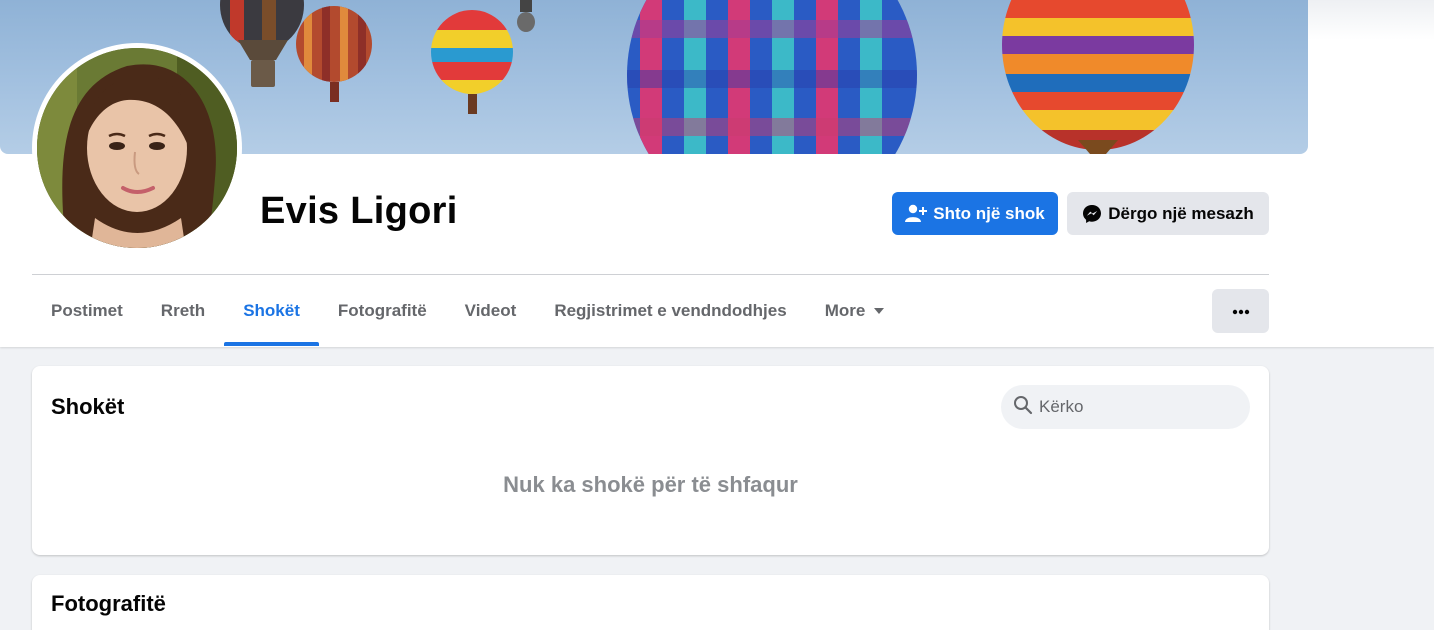  Describe the element at coordinates (855, 311) in the screenshot. I see `tab-more: More` at that location.